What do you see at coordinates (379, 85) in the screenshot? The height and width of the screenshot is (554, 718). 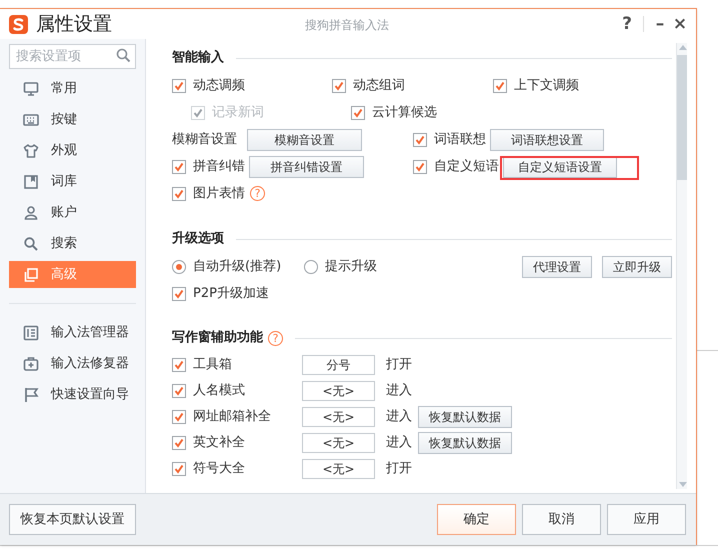 I see `checkbox-label: 动态组词` at bounding box center [379, 85].